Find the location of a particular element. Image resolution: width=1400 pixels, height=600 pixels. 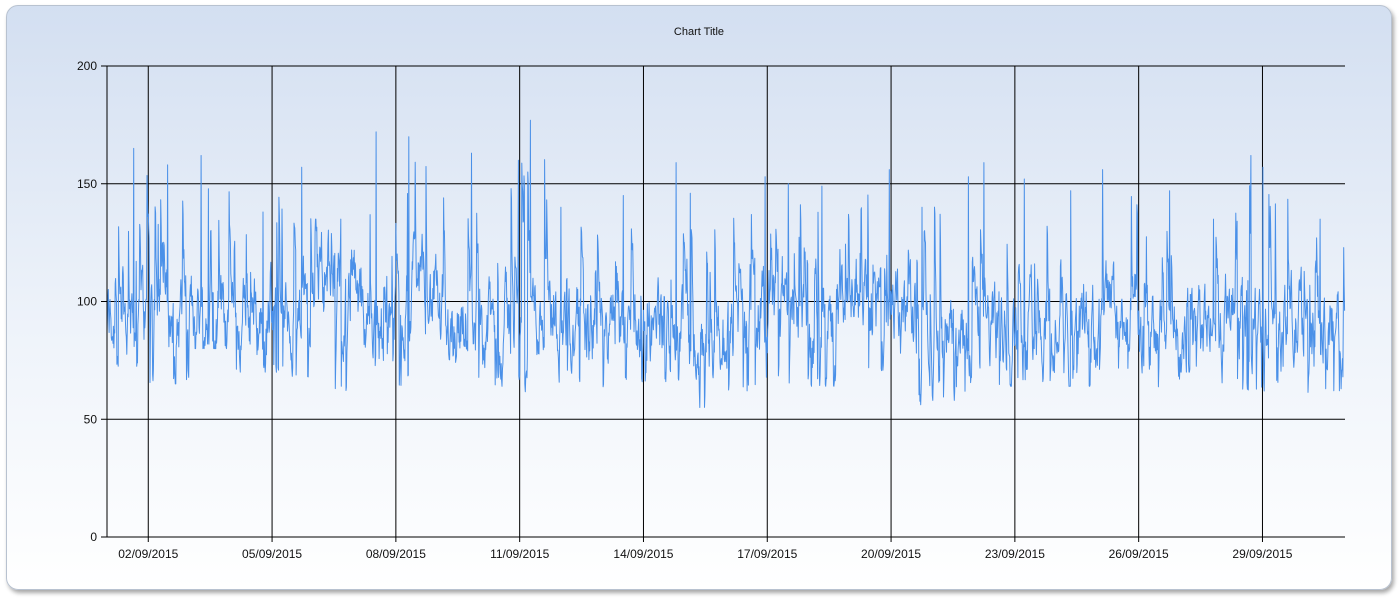

y-tick-label: 50 is located at coordinates (91, 419).